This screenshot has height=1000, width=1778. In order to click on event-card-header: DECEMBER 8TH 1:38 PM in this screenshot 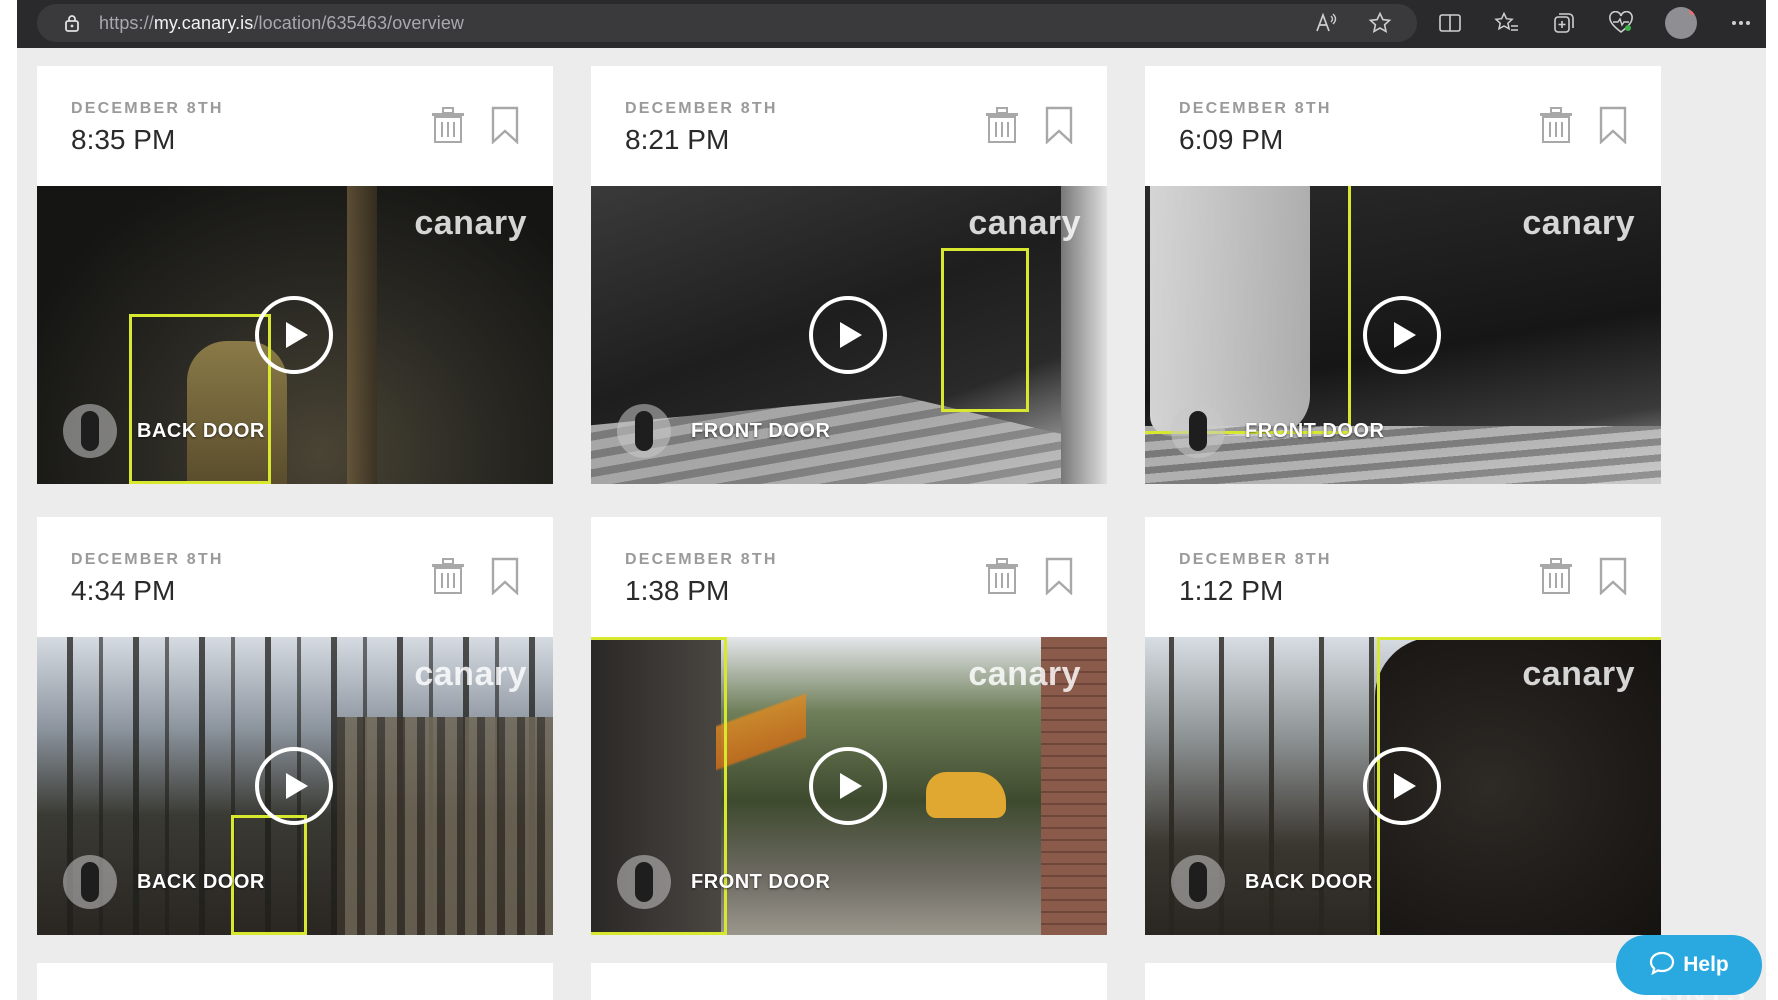, I will do `click(849, 577)`.